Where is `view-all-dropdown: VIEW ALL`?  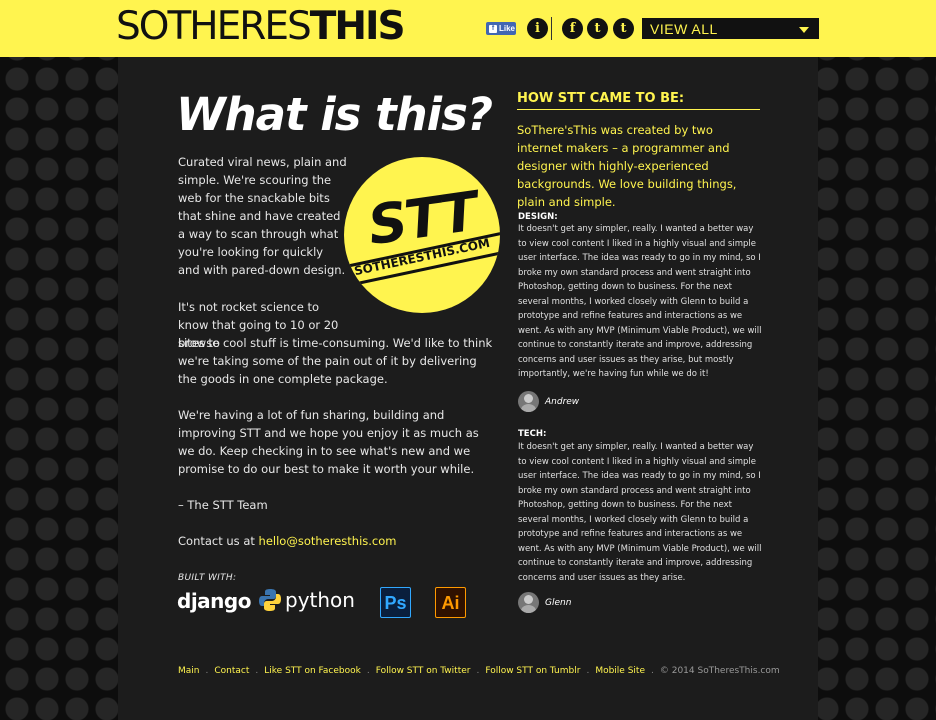 view-all-dropdown: VIEW ALL is located at coordinates (730, 28).